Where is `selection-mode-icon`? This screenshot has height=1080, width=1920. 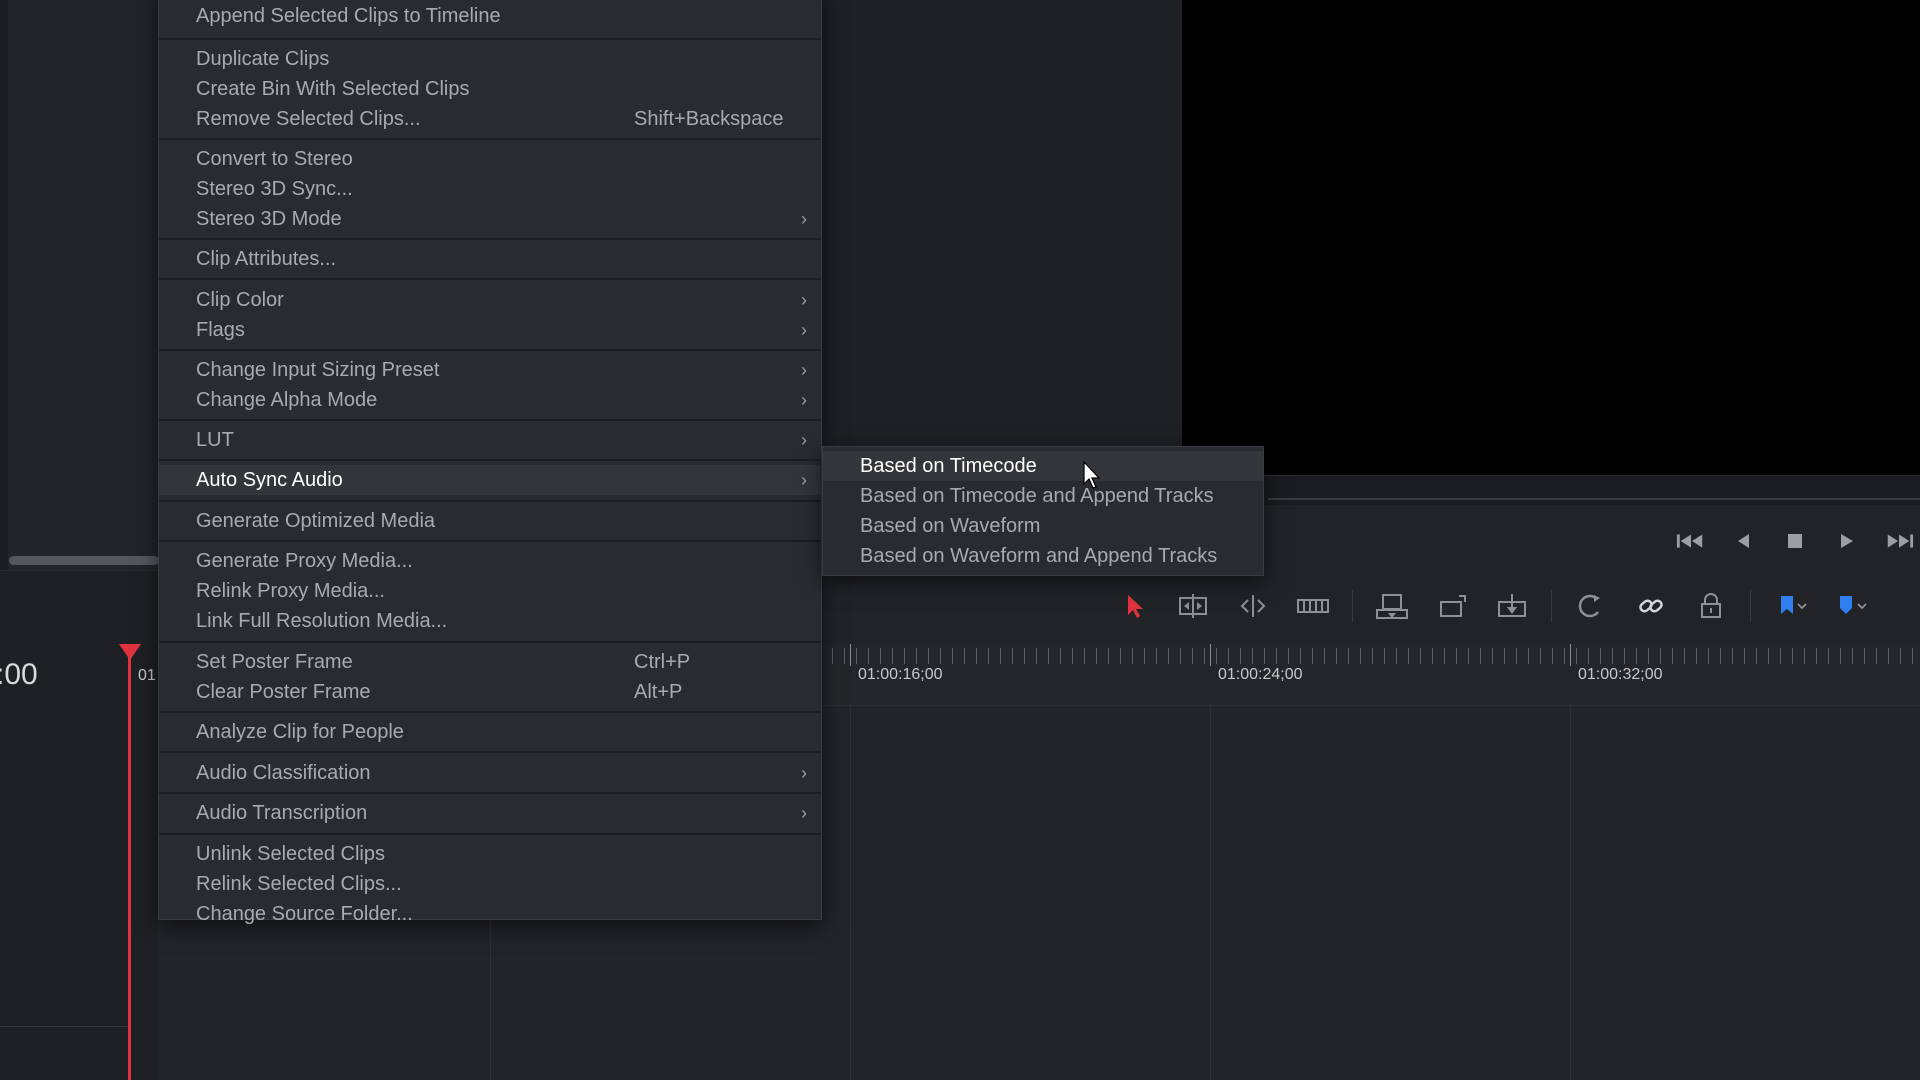 selection-mode-icon is located at coordinates (1133, 606).